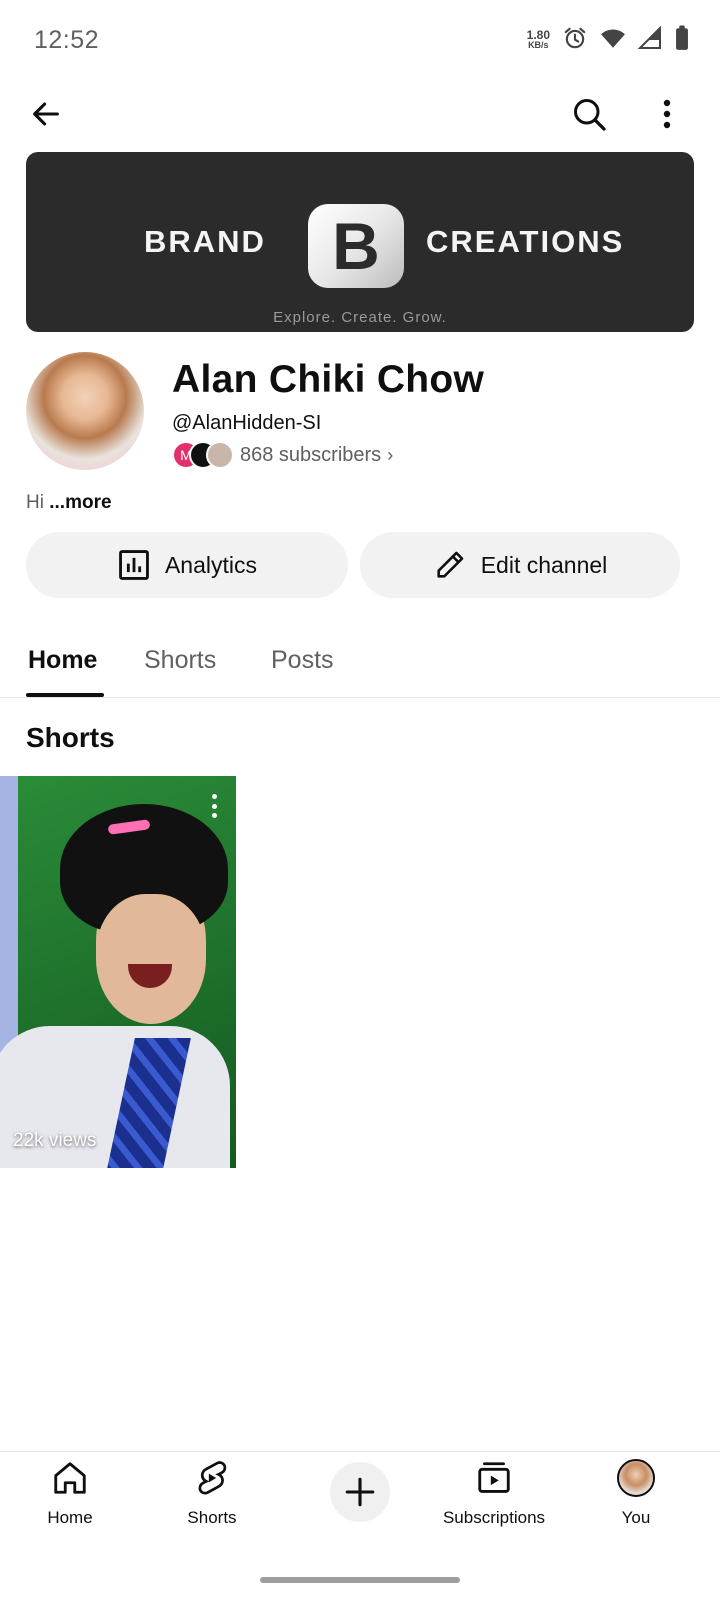  Describe the element at coordinates (328, 379) in the screenshot. I see `channel-name: Alan Chiki Chow` at that location.